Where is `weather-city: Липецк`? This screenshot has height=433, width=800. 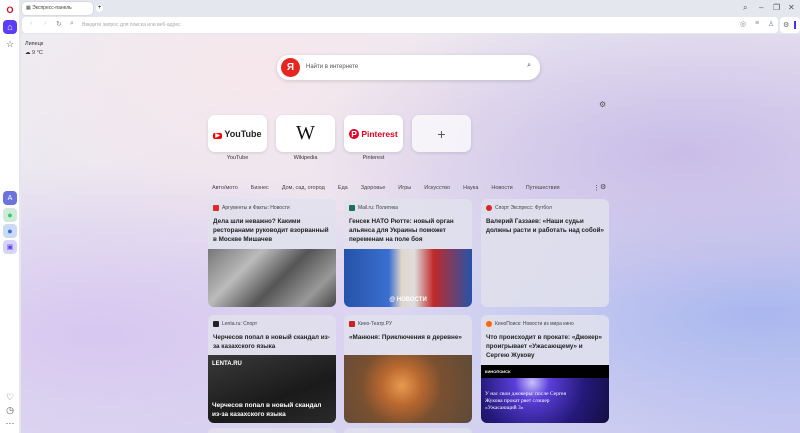 weather-city: Липецк is located at coordinates (34, 44).